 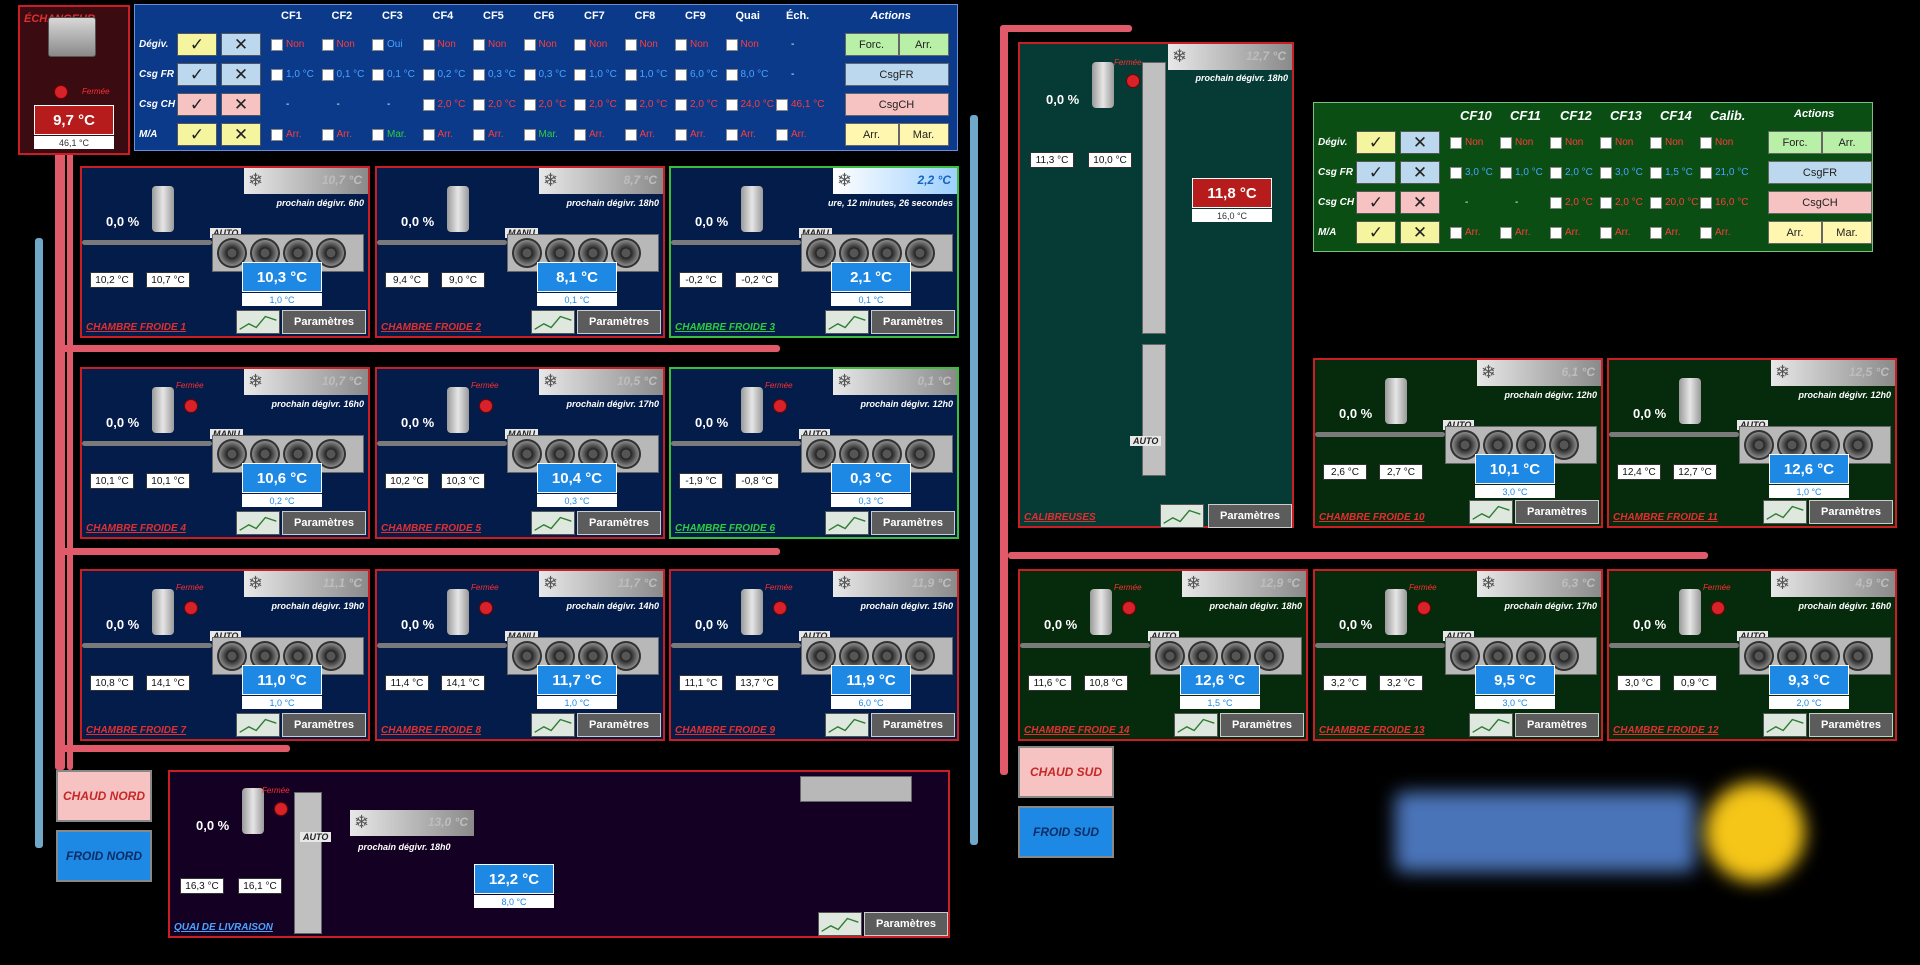 What do you see at coordinates (61, 92) in the screenshot?
I see `exchanger-valve-icon` at bounding box center [61, 92].